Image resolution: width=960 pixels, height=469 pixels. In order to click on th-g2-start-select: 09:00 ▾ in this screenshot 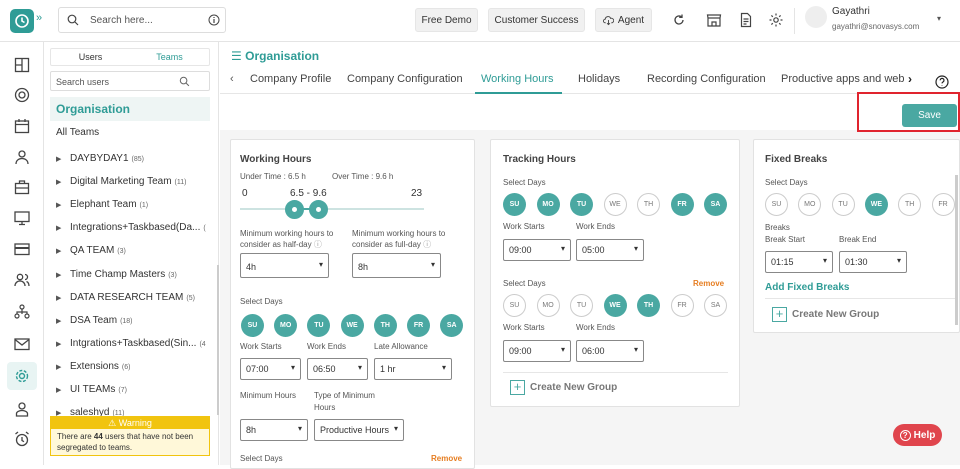, I will do `click(537, 351)`.